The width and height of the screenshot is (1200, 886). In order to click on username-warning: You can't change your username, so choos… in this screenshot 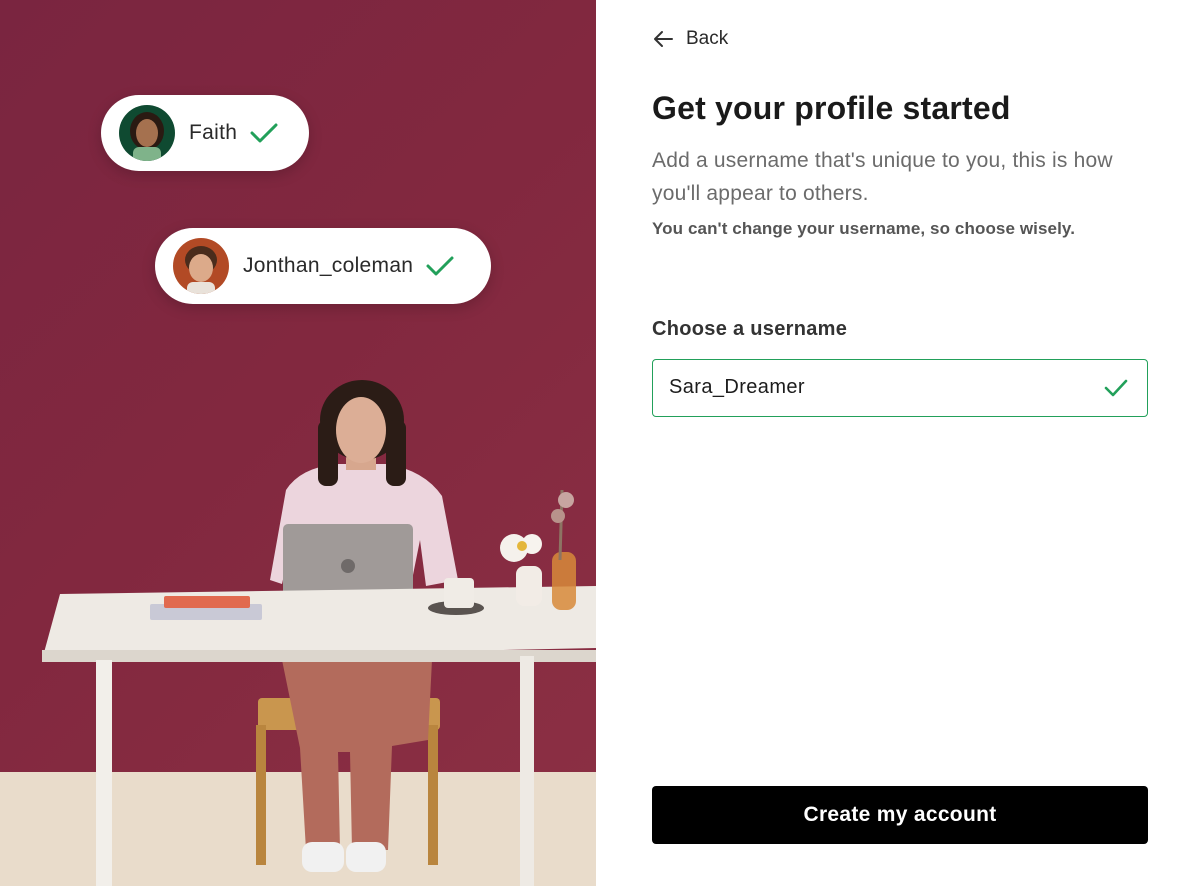, I will do `click(864, 228)`.